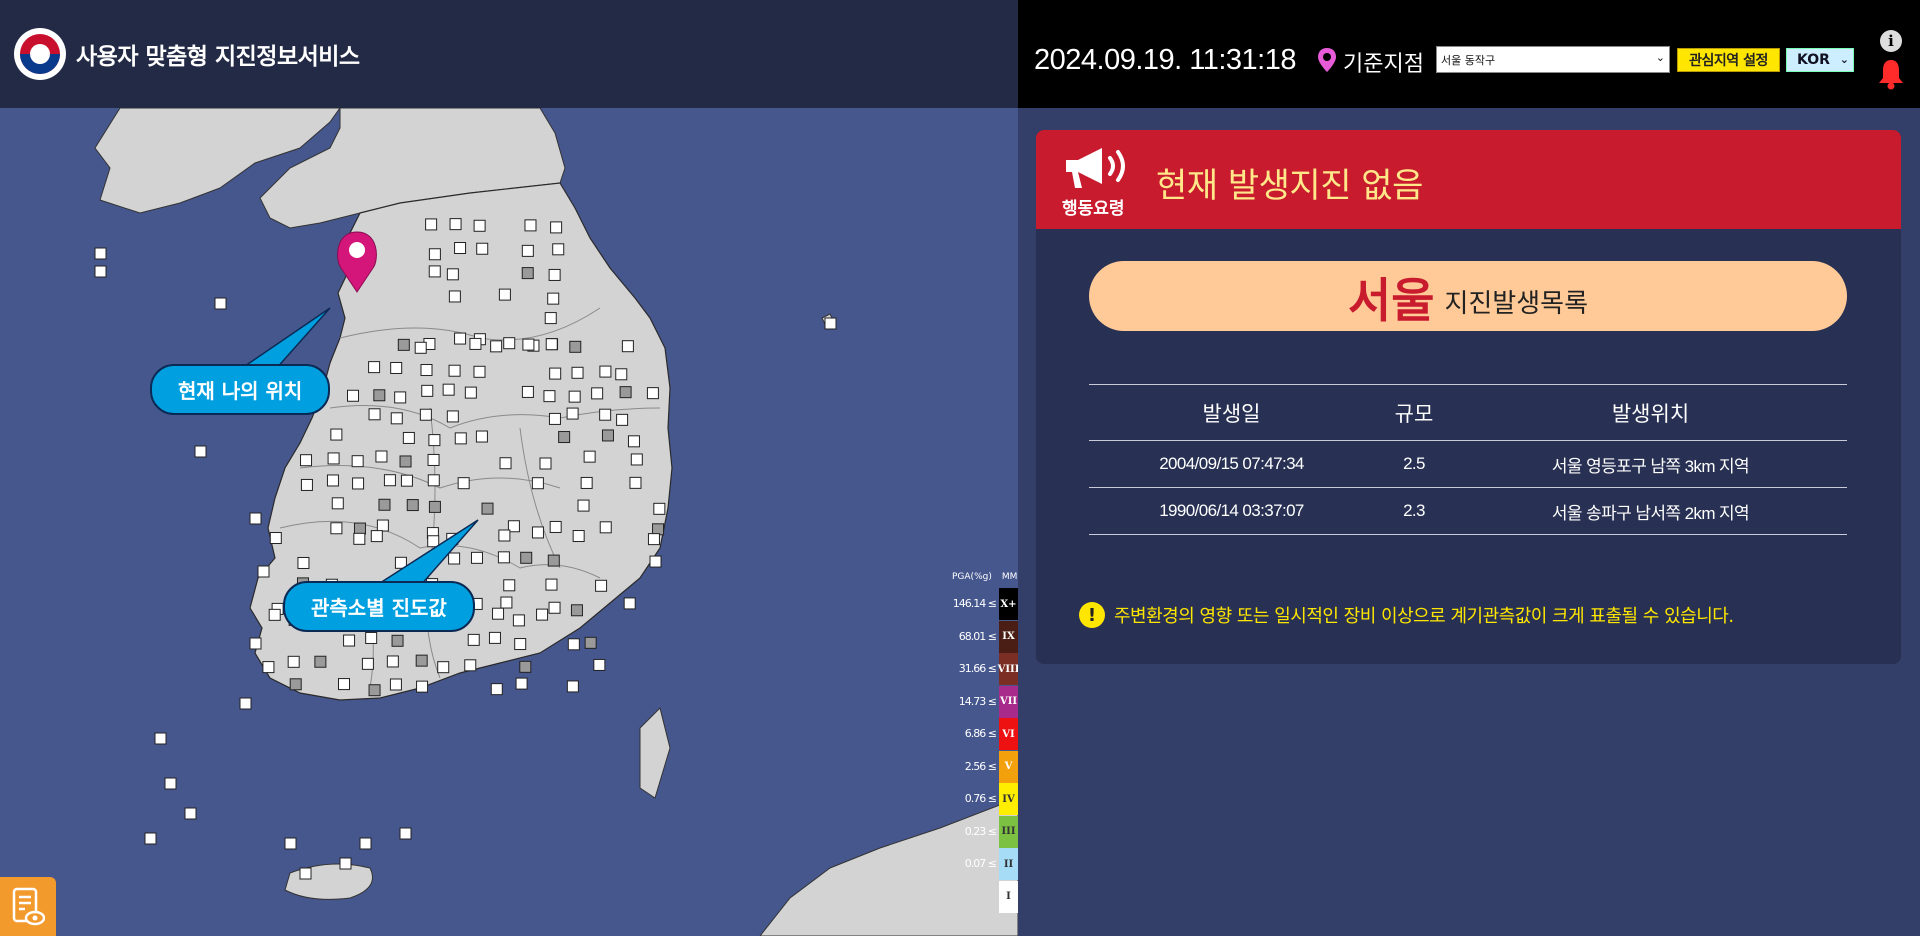 The image size is (1920, 936). What do you see at coordinates (1093, 206) in the screenshot?
I see `action-guide-label: 행동요령` at bounding box center [1093, 206].